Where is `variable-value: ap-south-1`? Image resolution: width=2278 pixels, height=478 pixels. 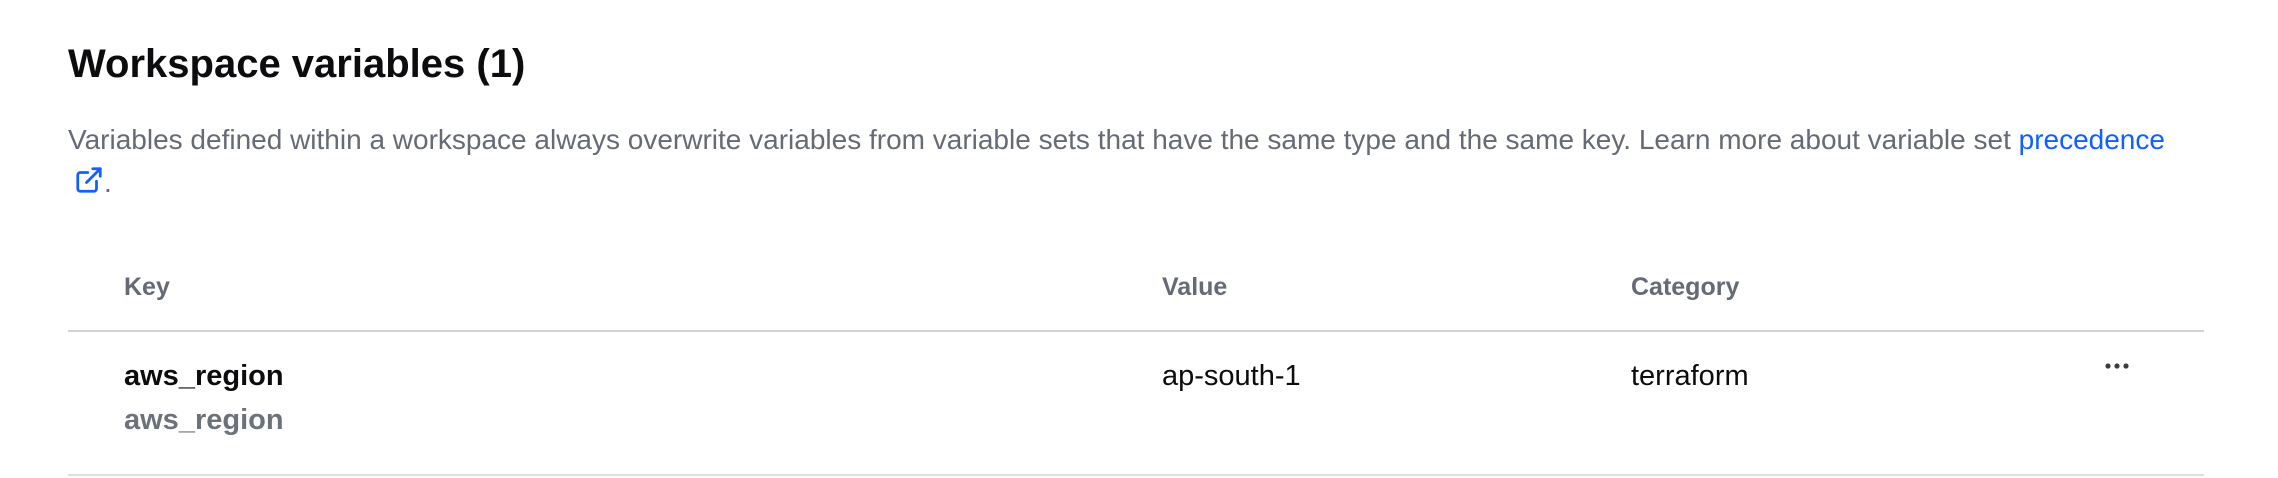 variable-value: ap-south-1 is located at coordinates (1231, 376).